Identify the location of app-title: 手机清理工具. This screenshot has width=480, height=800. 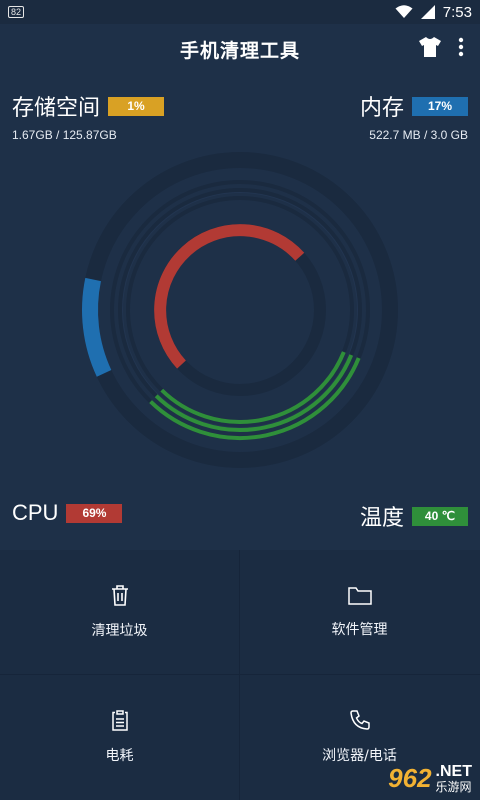
(239, 50).